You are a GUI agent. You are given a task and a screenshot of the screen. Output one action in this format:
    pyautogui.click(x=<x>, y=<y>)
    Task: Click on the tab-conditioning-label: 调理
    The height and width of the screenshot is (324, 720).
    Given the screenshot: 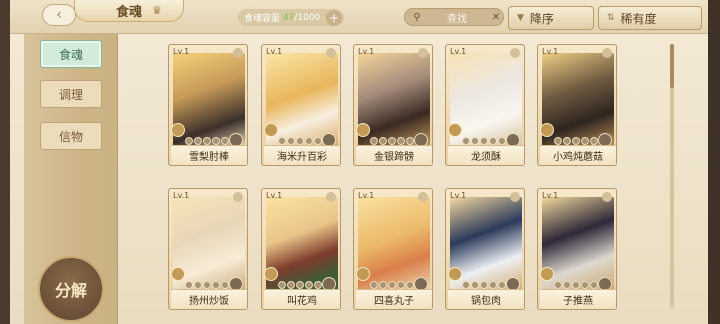 What is the action you would take?
    pyautogui.click(x=70, y=94)
    